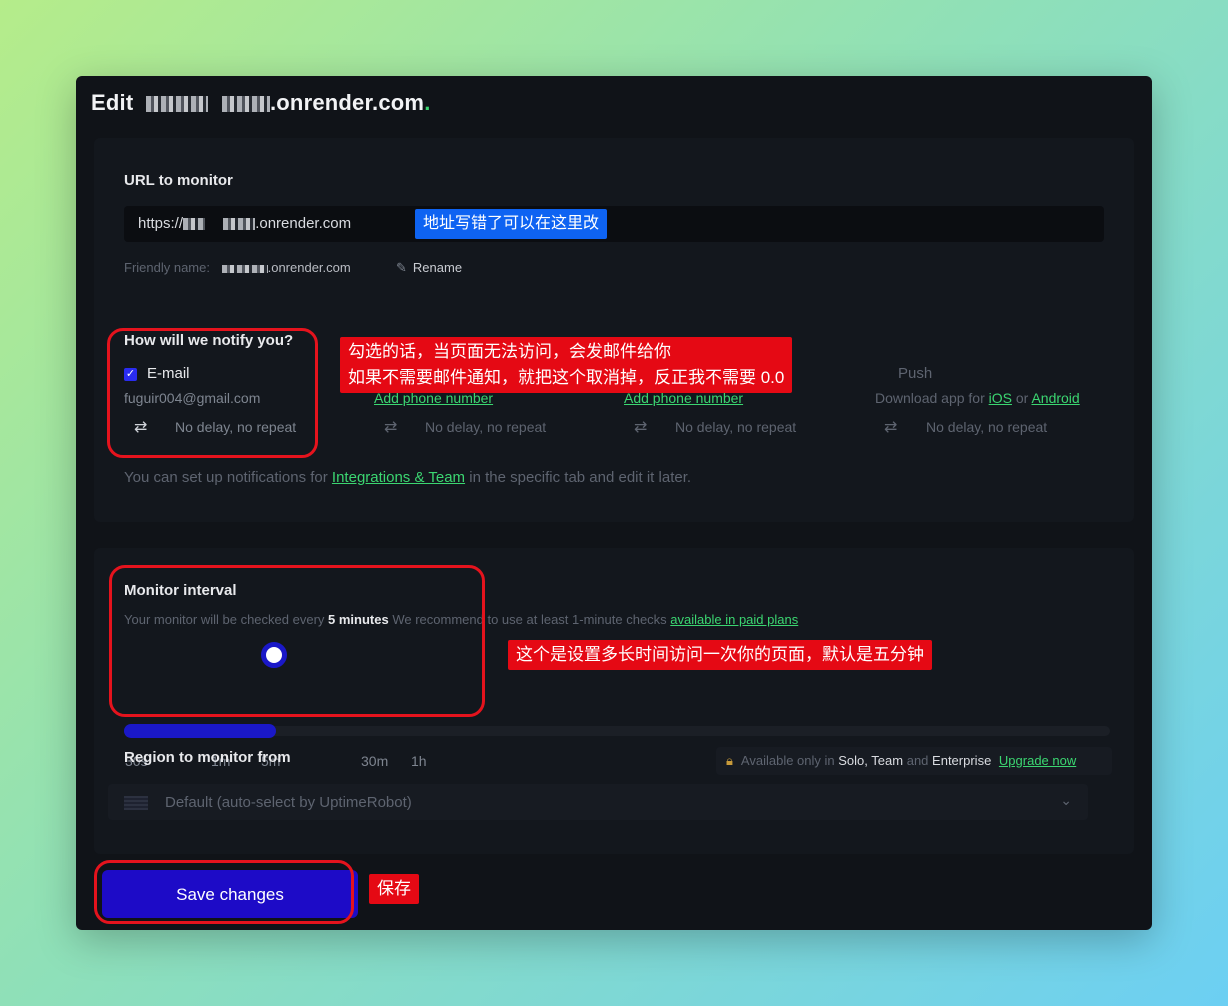 This screenshot has width=1228, height=1006. What do you see at coordinates (734, 619) in the screenshot?
I see `paid-plans-link: available in paid plans` at bounding box center [734, 619].